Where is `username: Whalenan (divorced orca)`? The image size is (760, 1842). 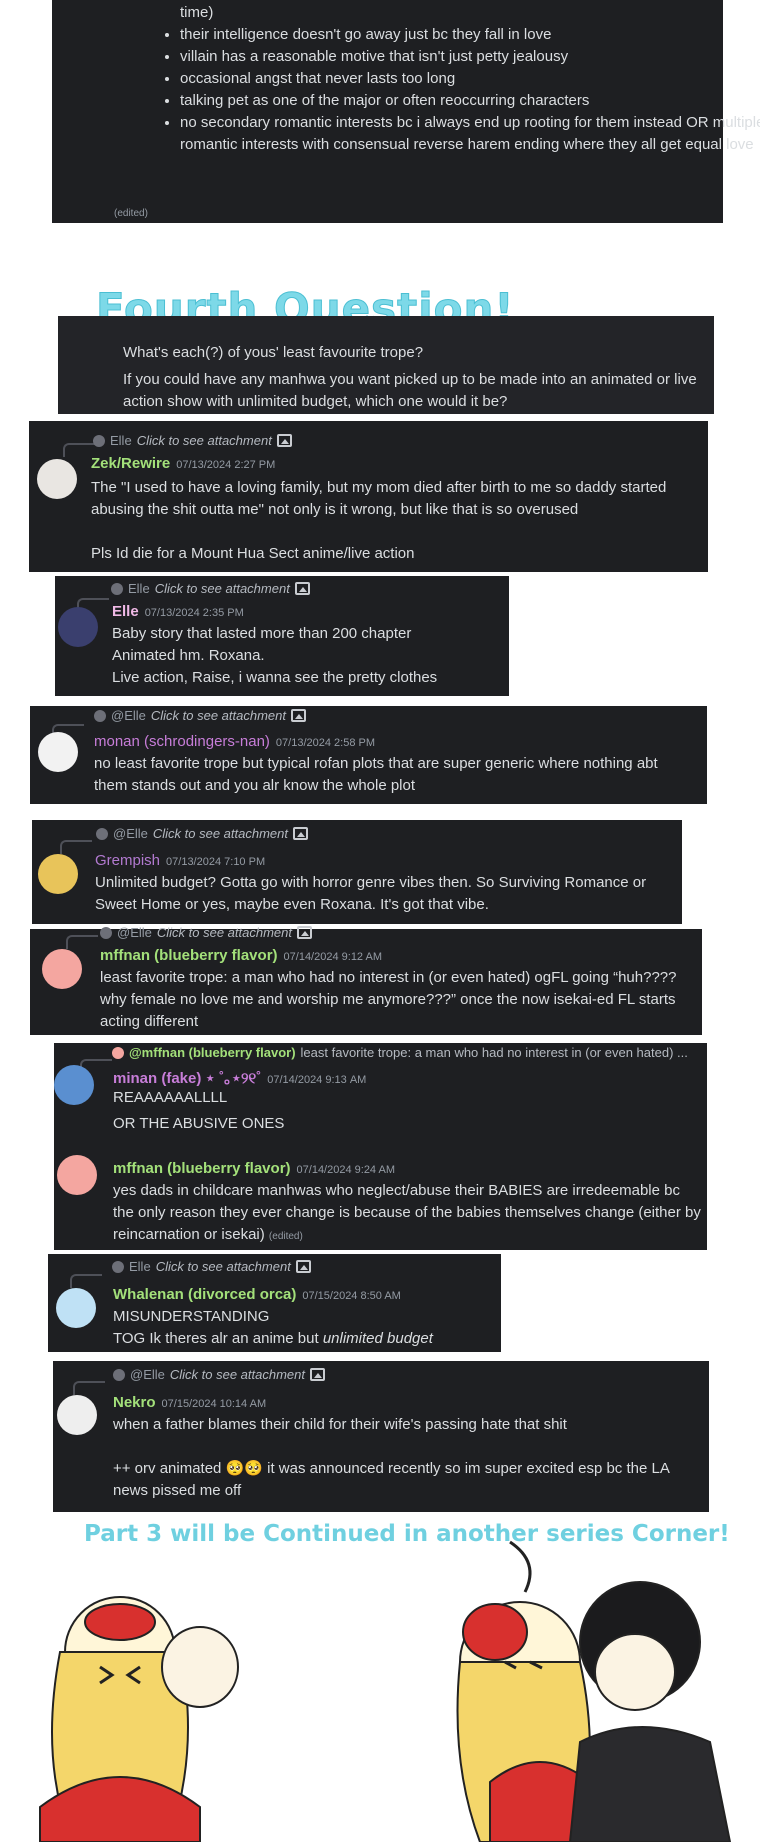
username: Whalenan (divorced orca) is located at coordinates (204, 1294).